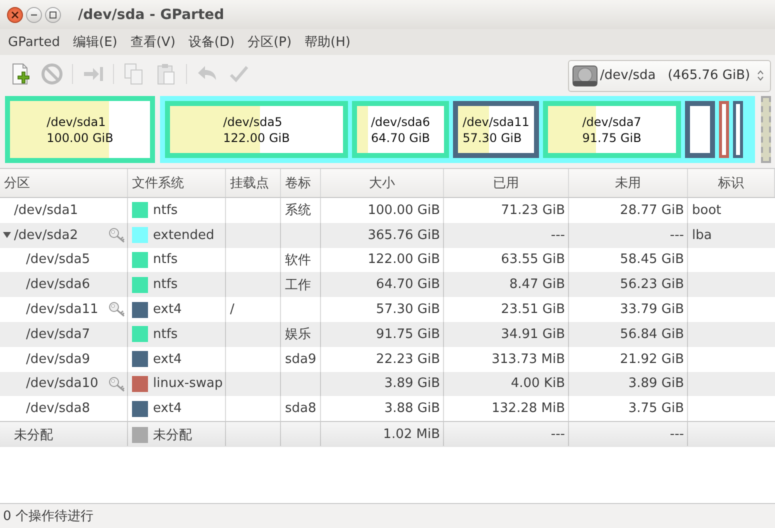 The width and height of the screenshot is (775, 528). What do you see at coordinates (300, 408) in the screenshot?
I see `table-cell: sda8` at bounding box center [300, 408].